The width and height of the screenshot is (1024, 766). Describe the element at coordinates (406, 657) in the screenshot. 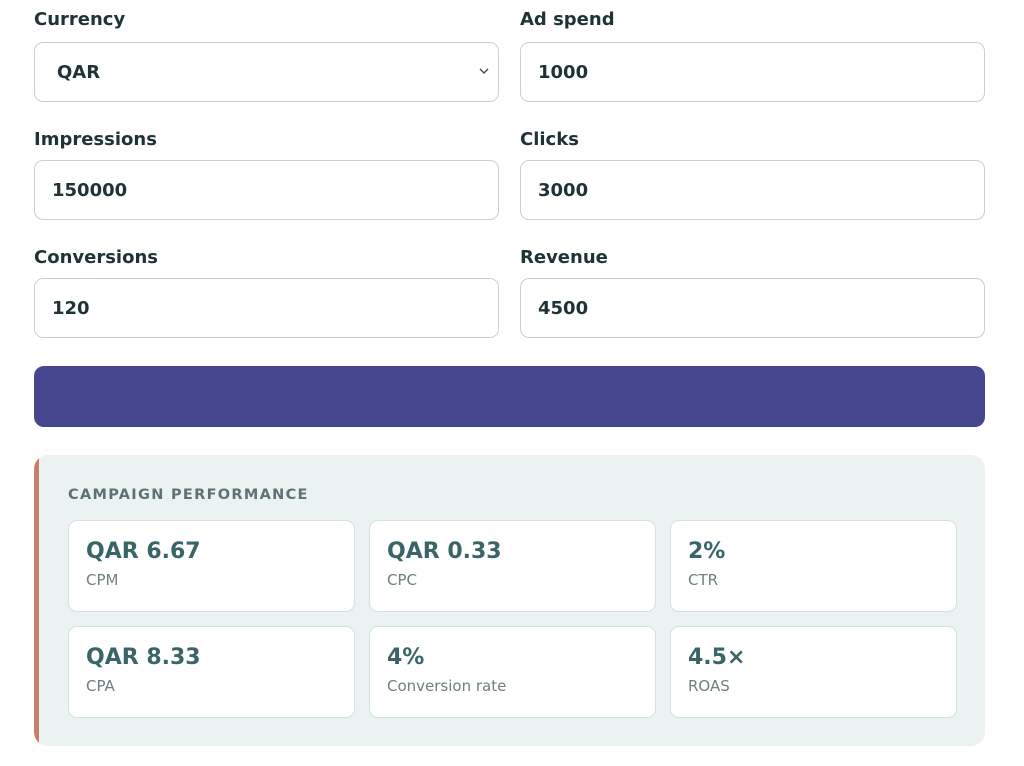

I see `metric-value: 4%` at that location.